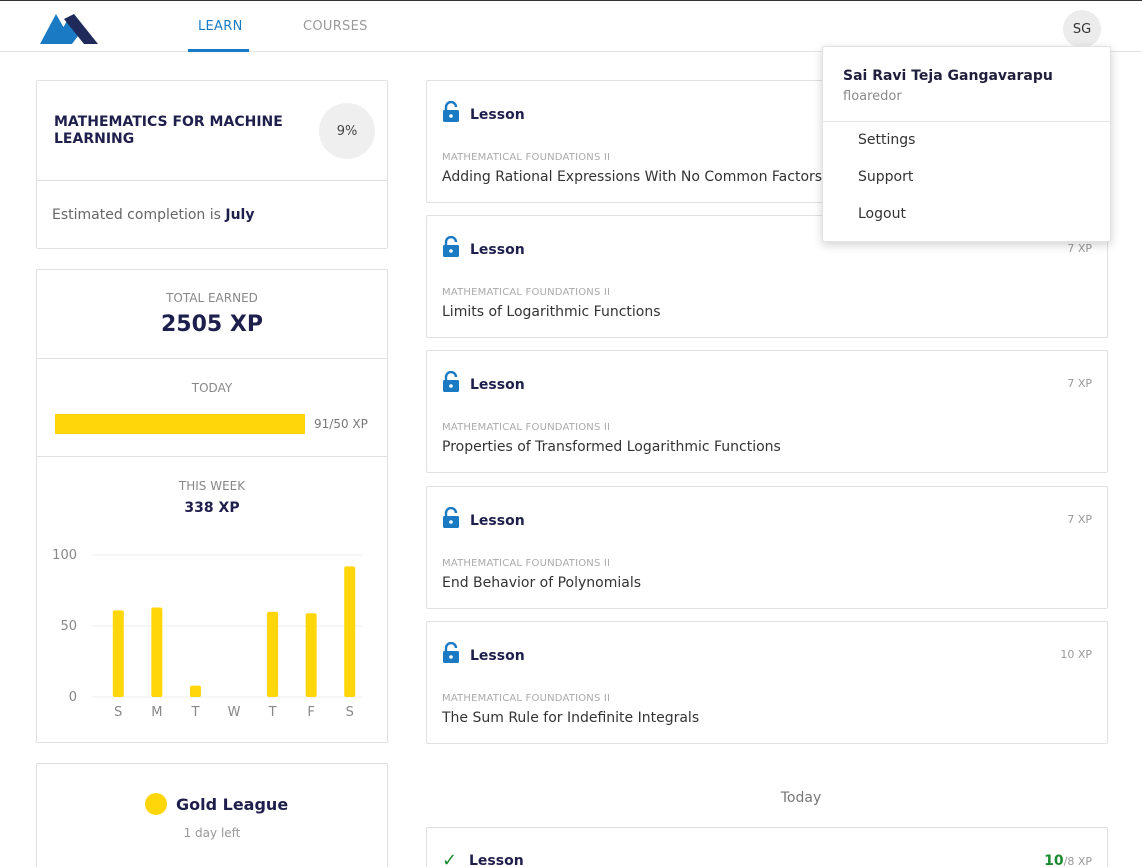  Describe the element at coordinates (136, 215) in the screenshot. I see `estimated-completion-prefix: Estimated completion is` at that location.